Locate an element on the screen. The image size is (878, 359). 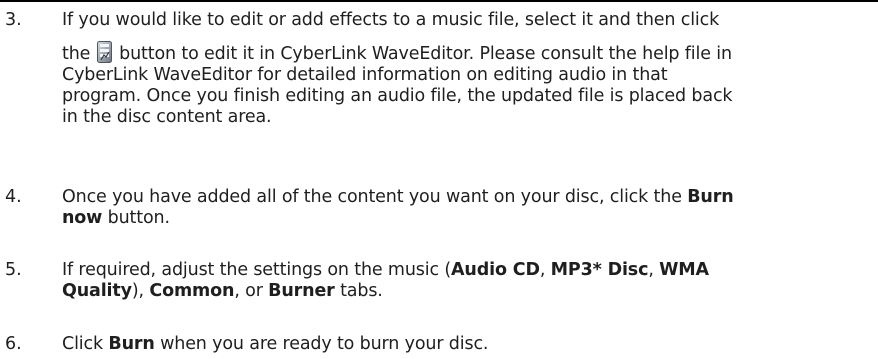
step-text-fragment: ), is located at coordinates (140, 291).